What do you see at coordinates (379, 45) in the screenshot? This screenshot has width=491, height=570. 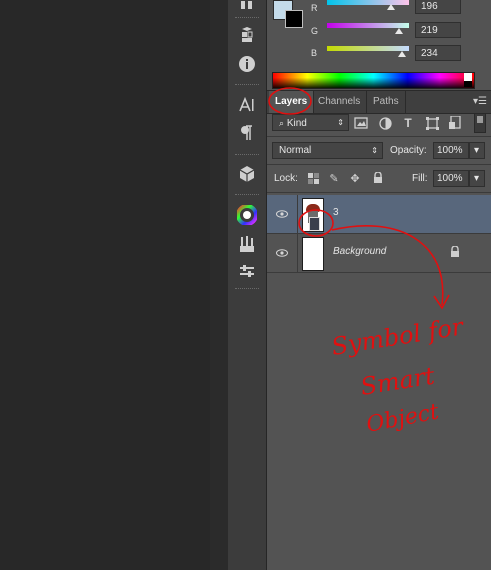 I see `color-panel: R 196 G 219 B 234` at bounding box center [379, 45].